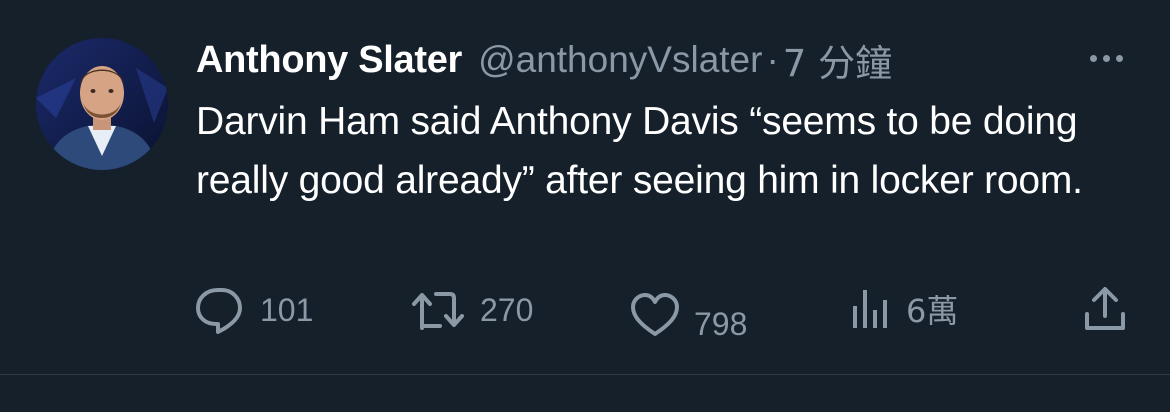 The width and height of the screenshot is (1170, 412). I want to click on author-name: Anthony Slater, so click(329, 60).